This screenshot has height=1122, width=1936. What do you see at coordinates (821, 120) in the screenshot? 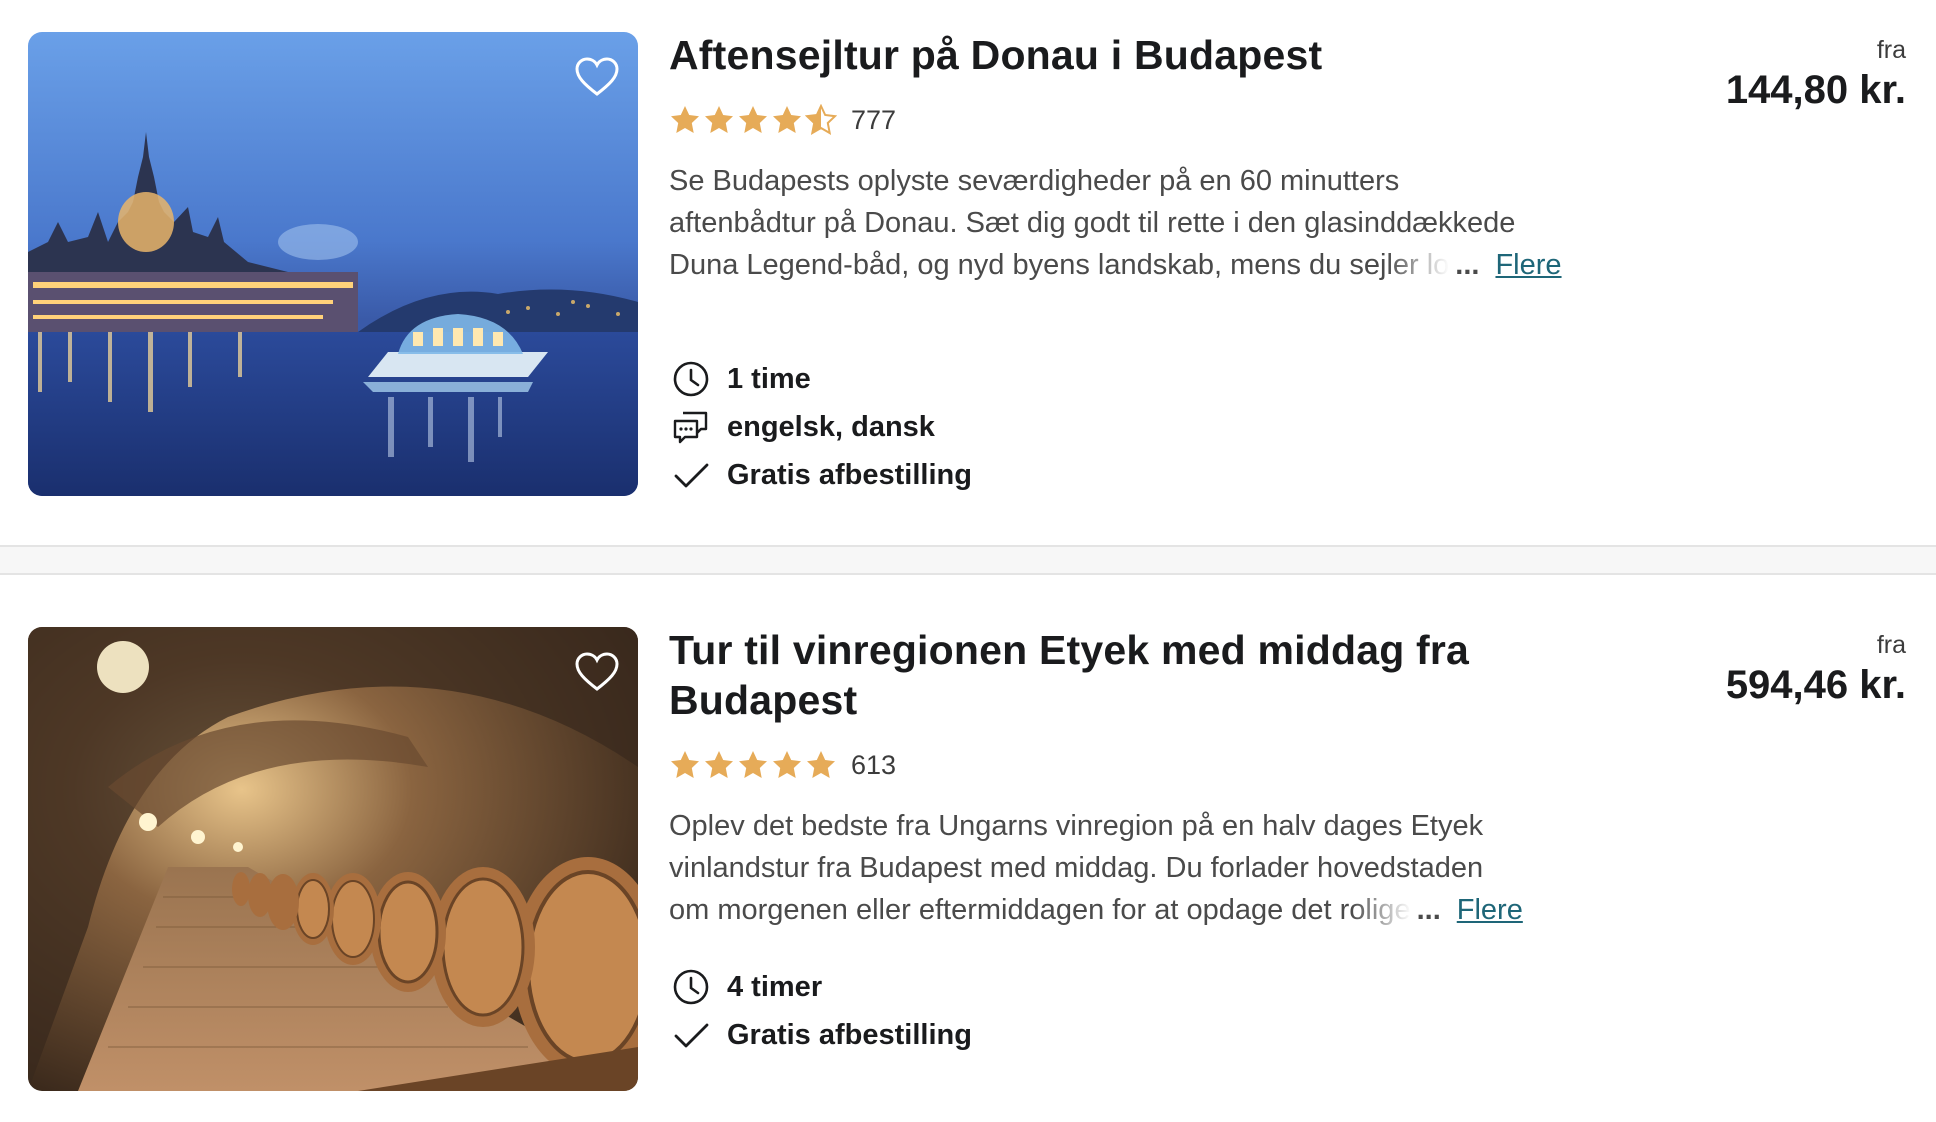
I see `half-star-icon` at bounding box center [821, 120].